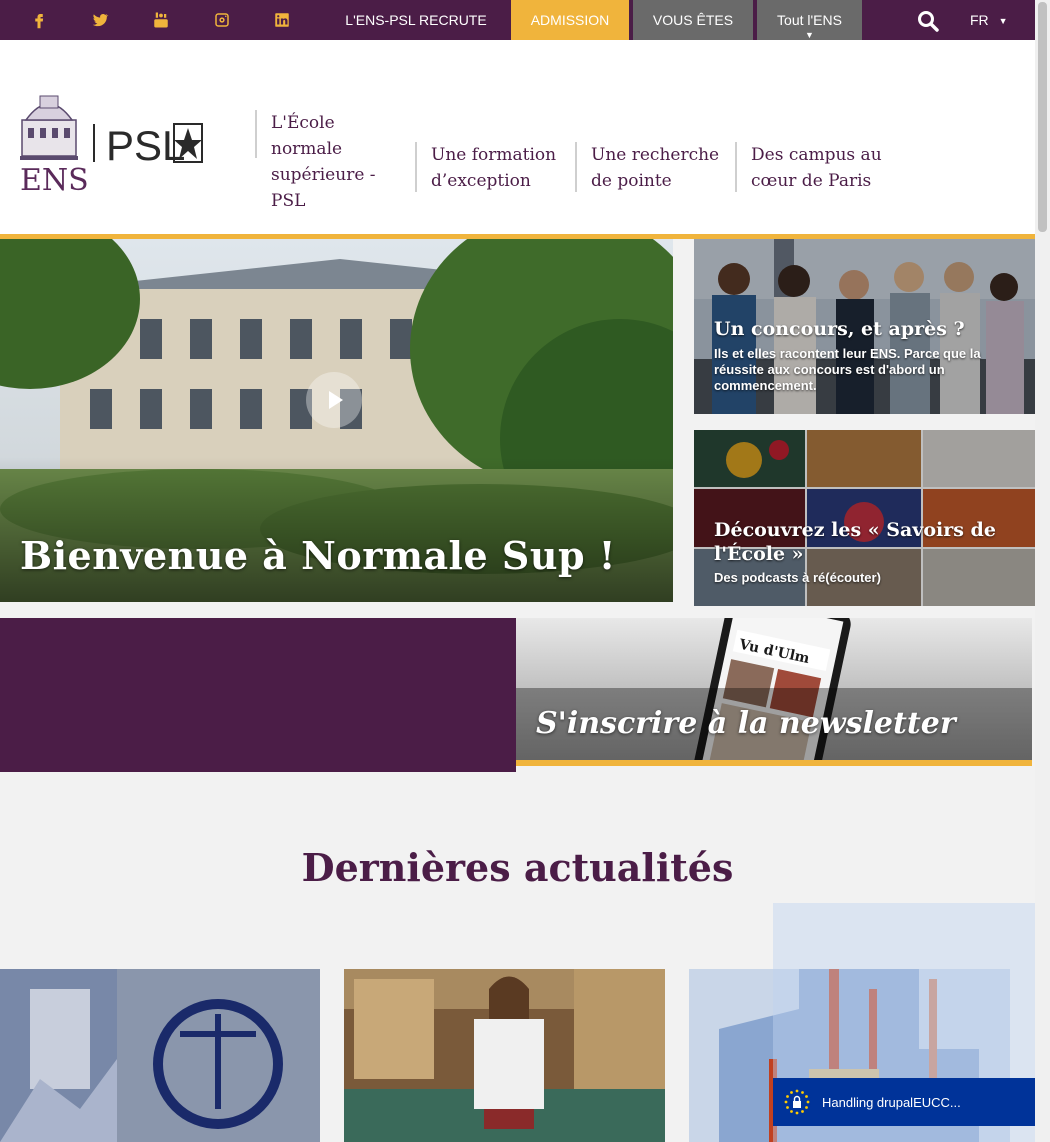 This screenshot has width=1050, height=1142. Describe the element at coordinates (416, 20) in the screenshot. I see `recrute-link: L'ENS-PSL RECRUTE` at that location.